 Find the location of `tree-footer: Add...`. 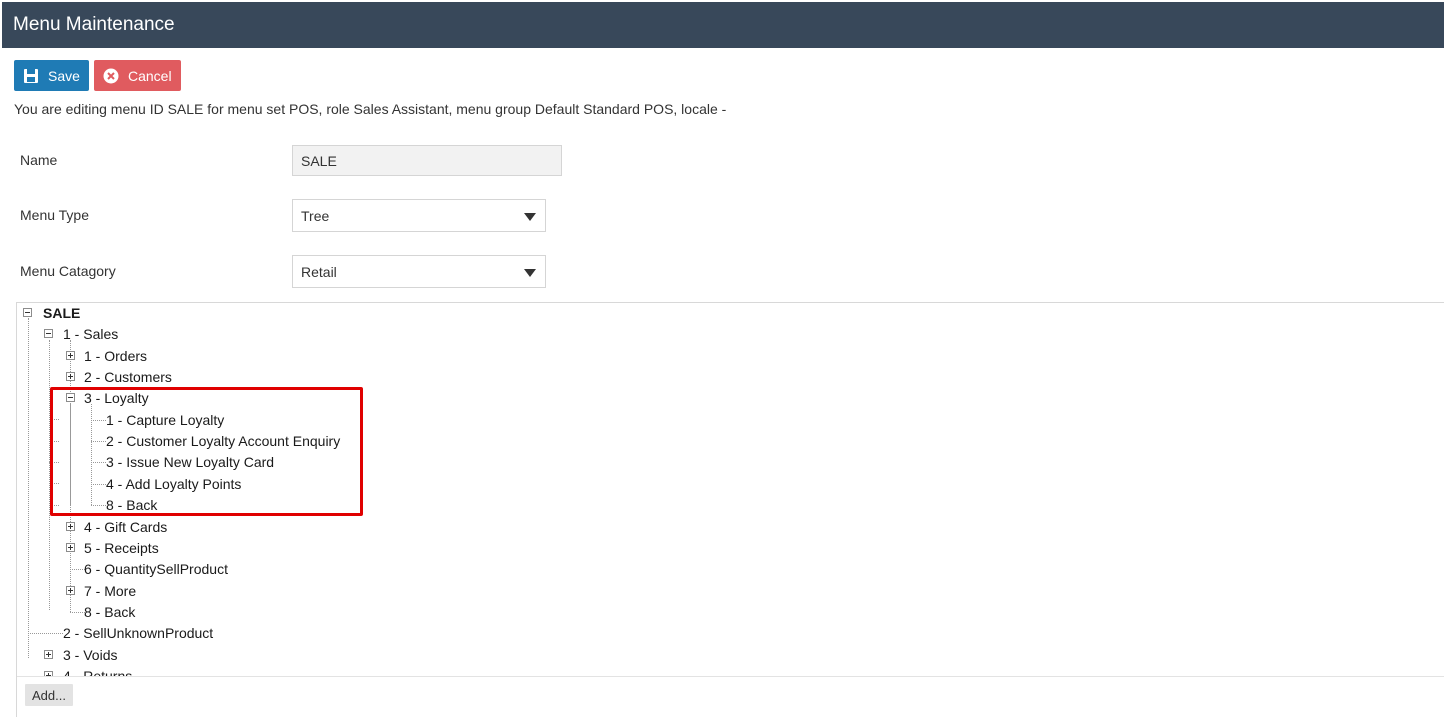

tree-footer: Add... is located at coordinates (730, 696).